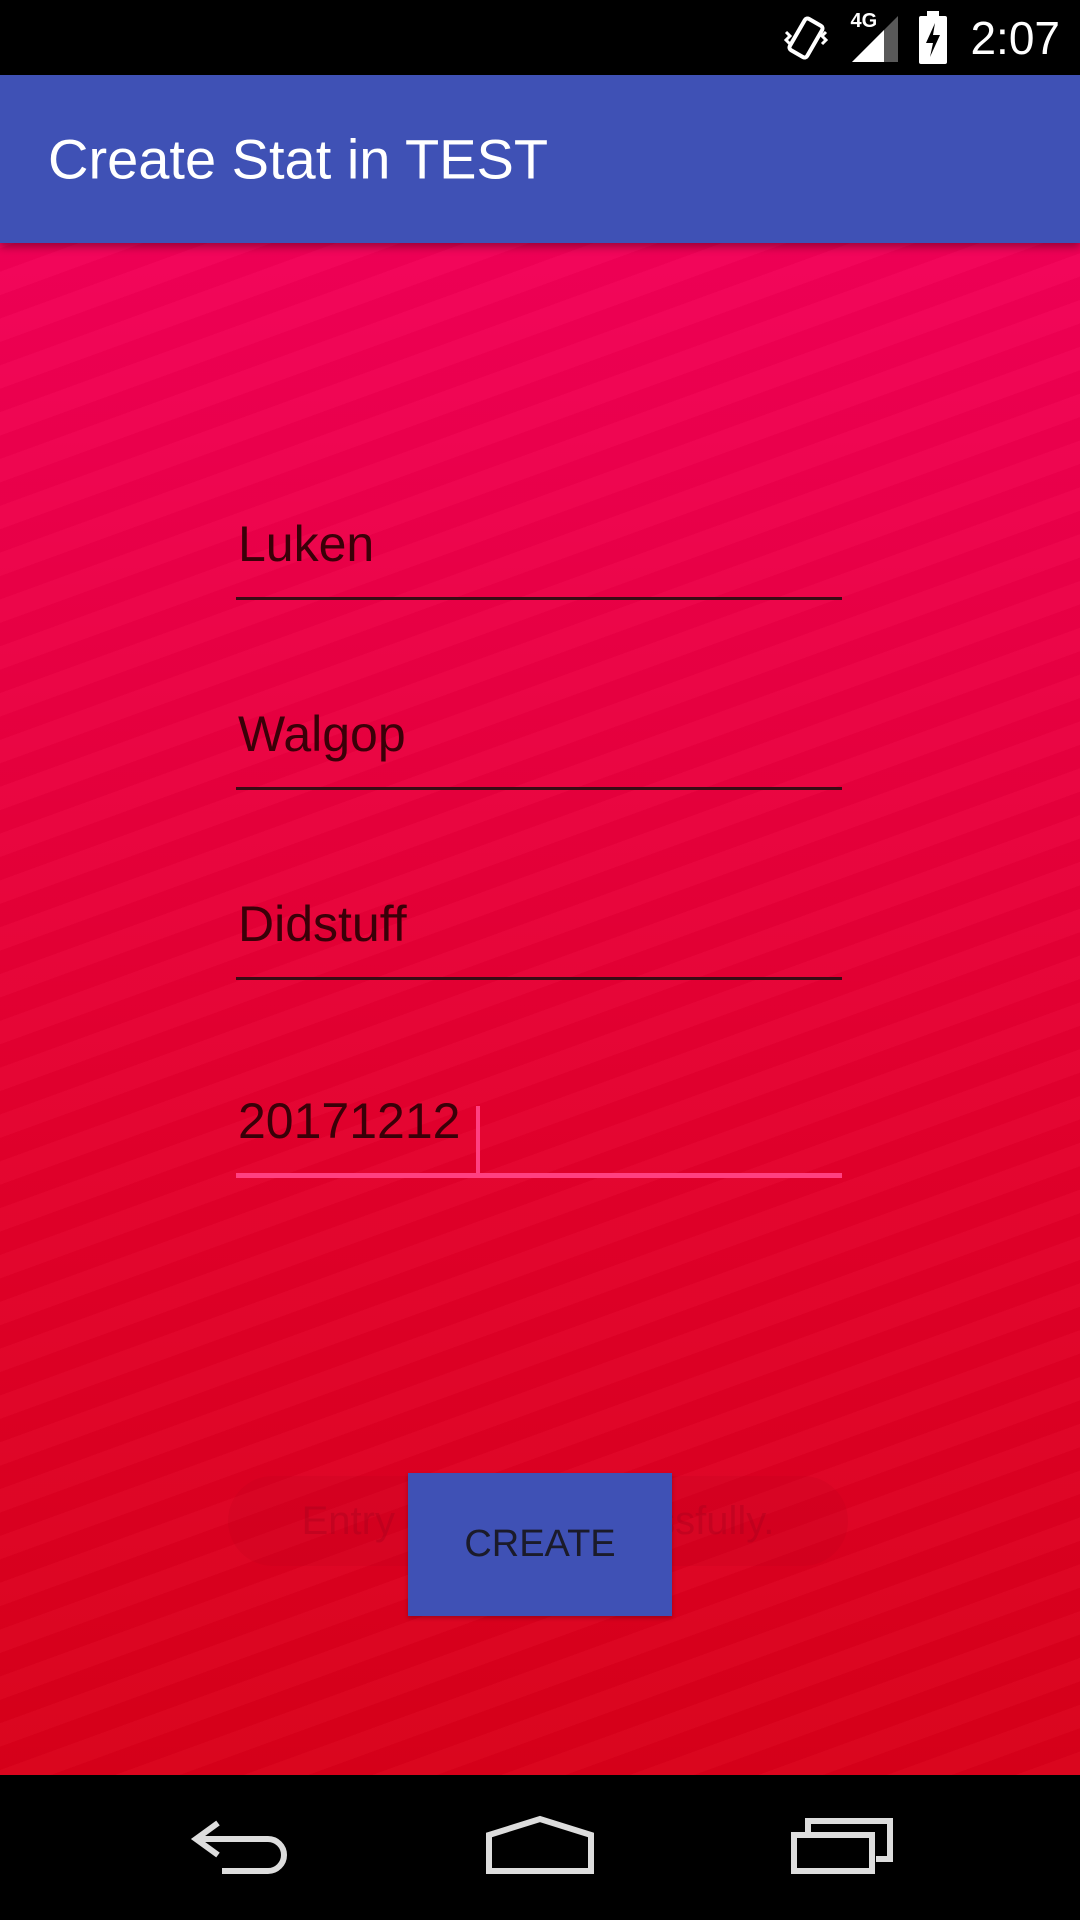 This screenshot has width=1080, height=1920. I want to click on app-bar: Create Stat in TEST, so click(540, 159).